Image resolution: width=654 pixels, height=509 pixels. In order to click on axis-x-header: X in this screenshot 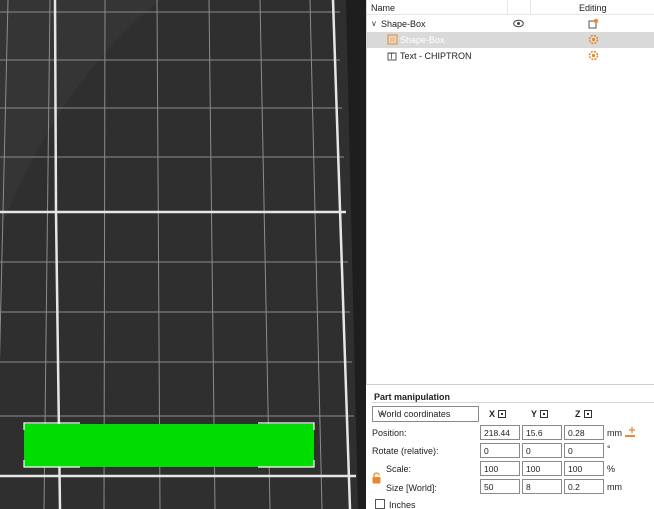, I will do `click(498, 414)`.